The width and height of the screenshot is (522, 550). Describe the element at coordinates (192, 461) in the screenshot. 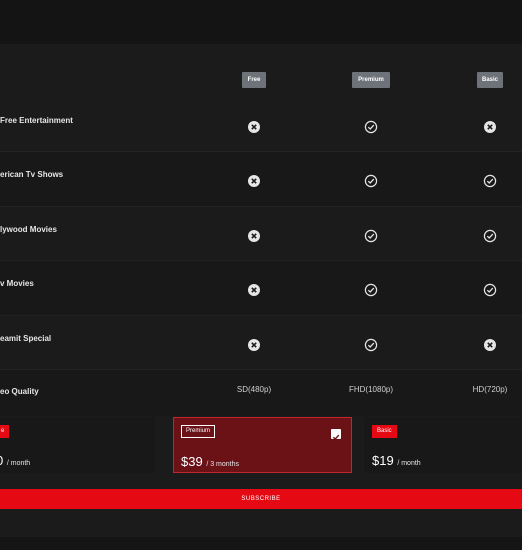

I see `card-price-value: $39` at that location.